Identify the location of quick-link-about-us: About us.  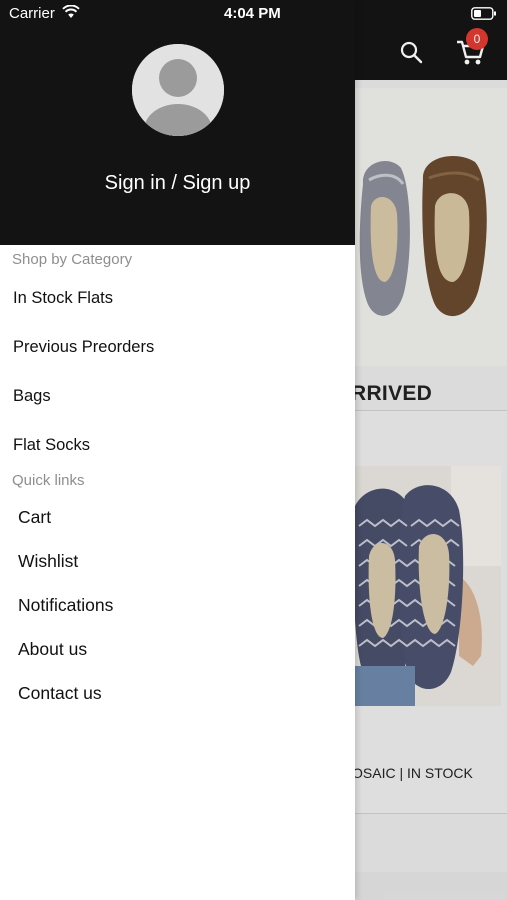
(52, 649).